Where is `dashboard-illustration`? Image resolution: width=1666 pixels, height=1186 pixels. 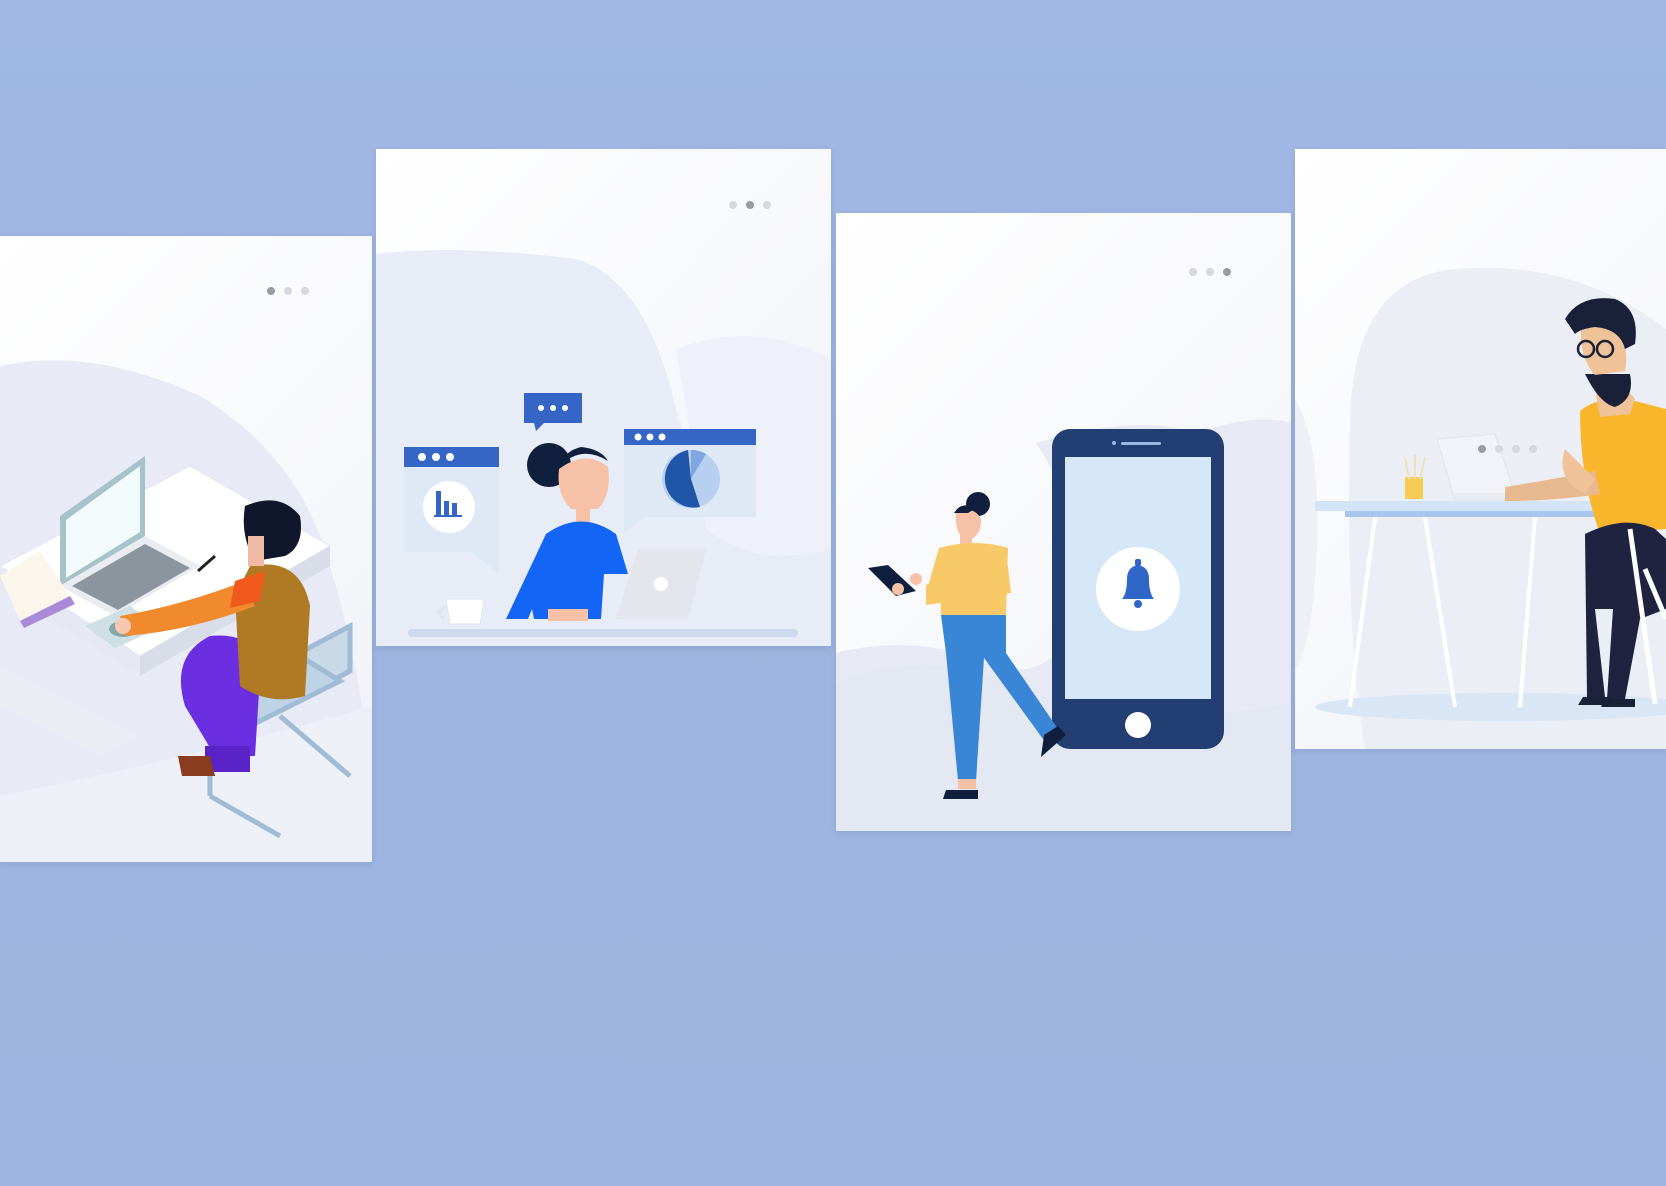 dashboard-illustration is located at coordinates (603, 448).